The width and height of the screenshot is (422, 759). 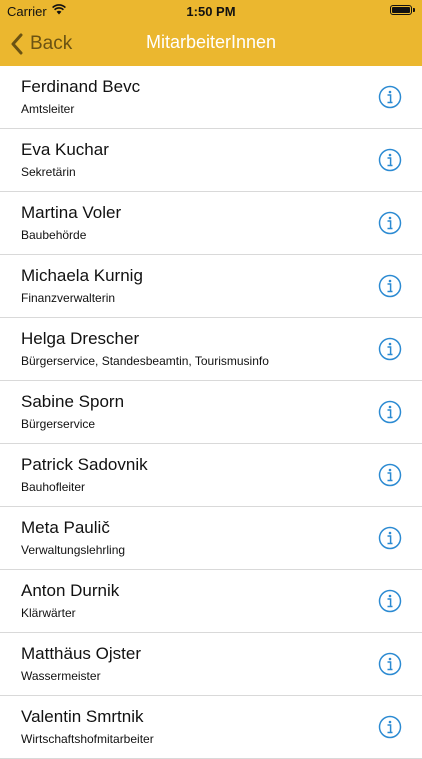 I want to click on list-item: Sabine Sporn Bürgerservice, so click(x=211, y=412).